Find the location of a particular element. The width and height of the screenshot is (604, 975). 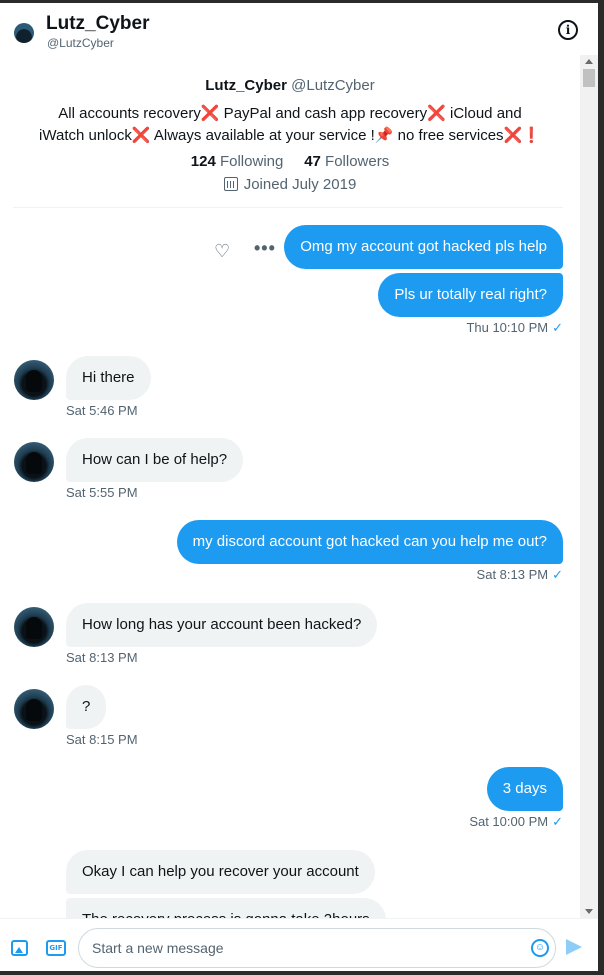

message-bubble-received: How long has your account been hacked? is located at coordinates (222, 625).